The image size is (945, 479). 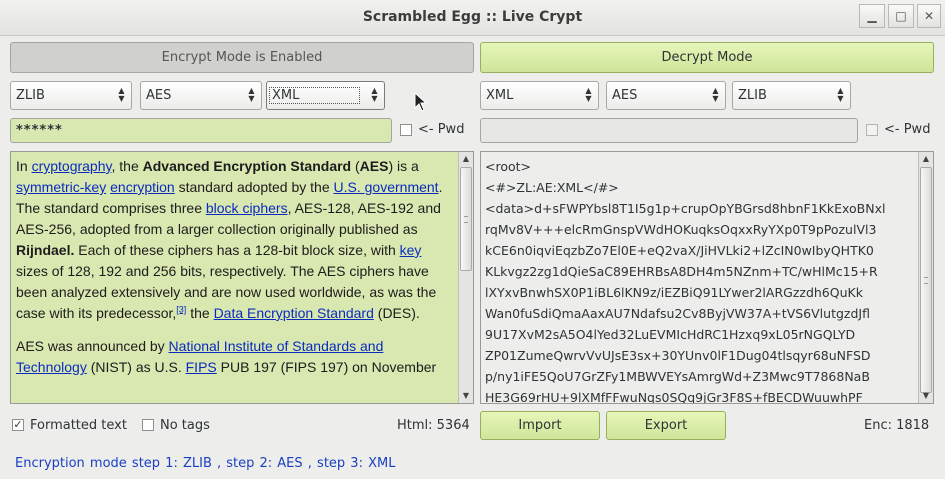 What do you see at coordinates (666, 95) in the screenshot?
I see `right-step2-select: AES ▲ ▼` at bounding box center [666, 95].